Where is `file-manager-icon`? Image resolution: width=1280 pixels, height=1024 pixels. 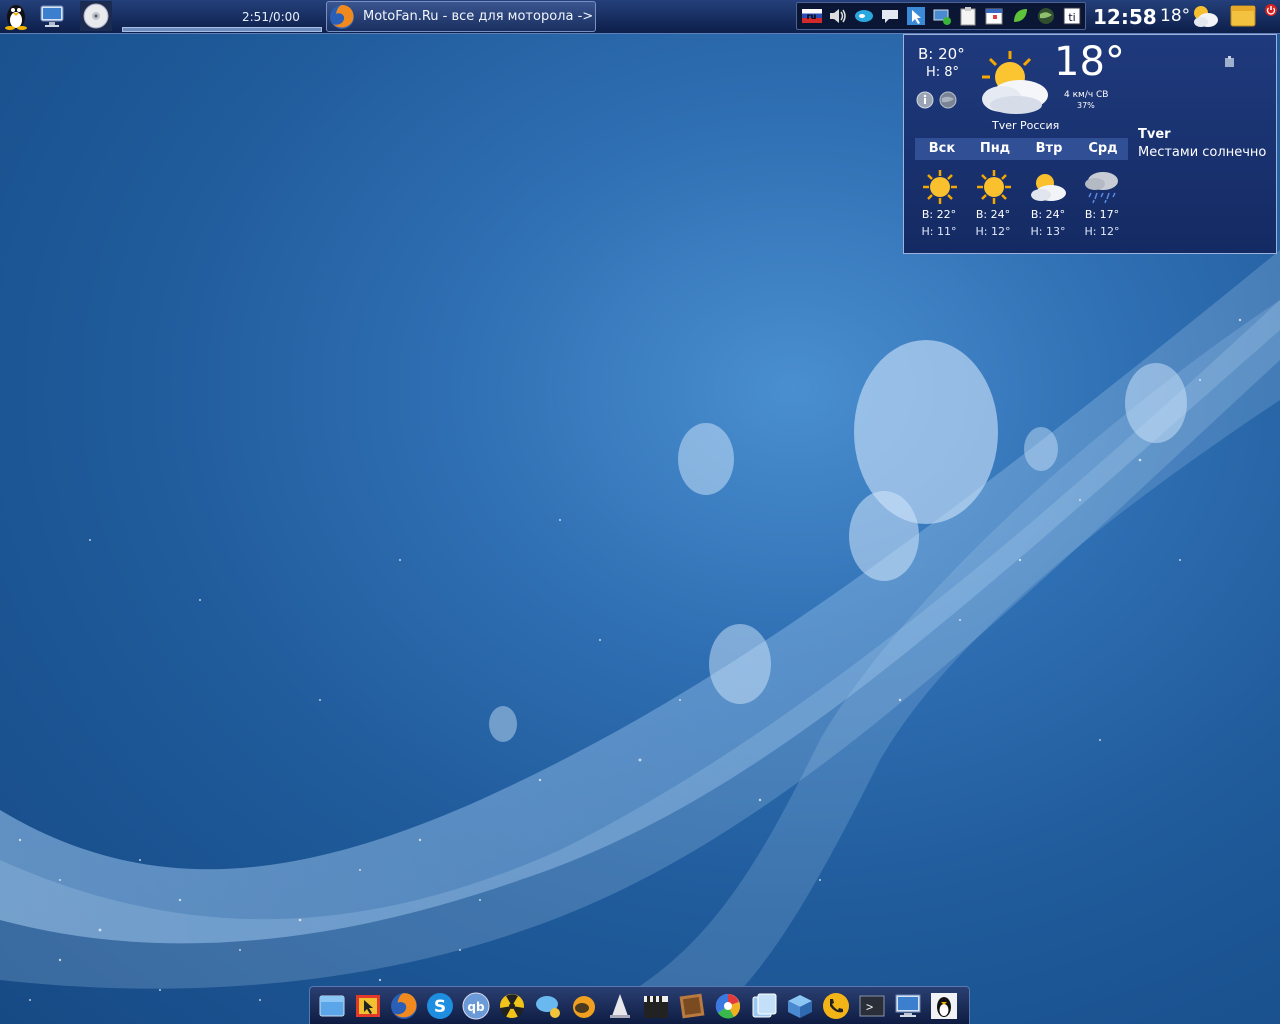 file-manager-icon is located at coordinates (332, 1006).